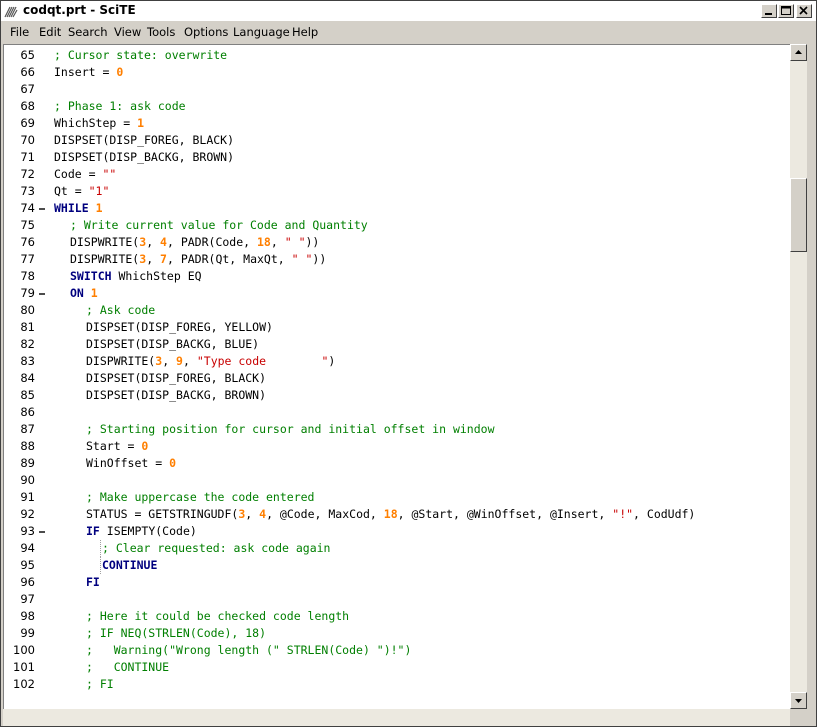 The image size is (817, 727). What do you see at coordinates (85, 174) in the screenshot?
I see `code-line: Code = ""` at bounding box center [85, 174].